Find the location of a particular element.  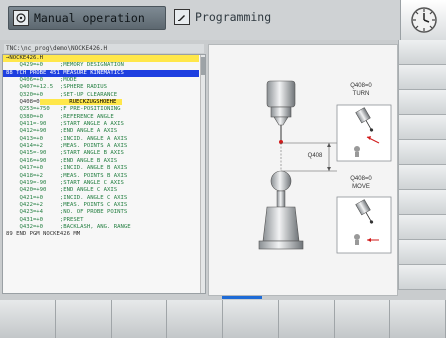

program-line-text: Q406=+0 ;MODE is located at coordinates (41, 80).